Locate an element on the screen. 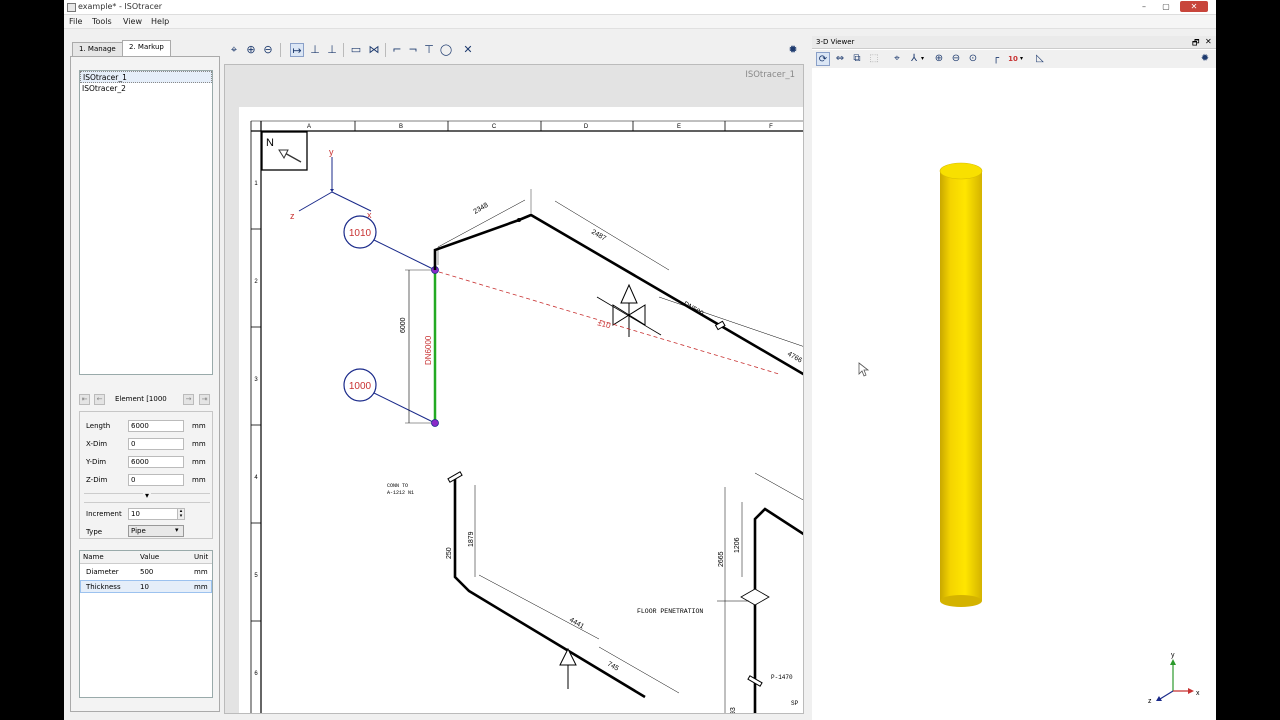 This screenshot has width=1280, height=720. tee-icon: ⊤ is located at coordinates (429, 50).